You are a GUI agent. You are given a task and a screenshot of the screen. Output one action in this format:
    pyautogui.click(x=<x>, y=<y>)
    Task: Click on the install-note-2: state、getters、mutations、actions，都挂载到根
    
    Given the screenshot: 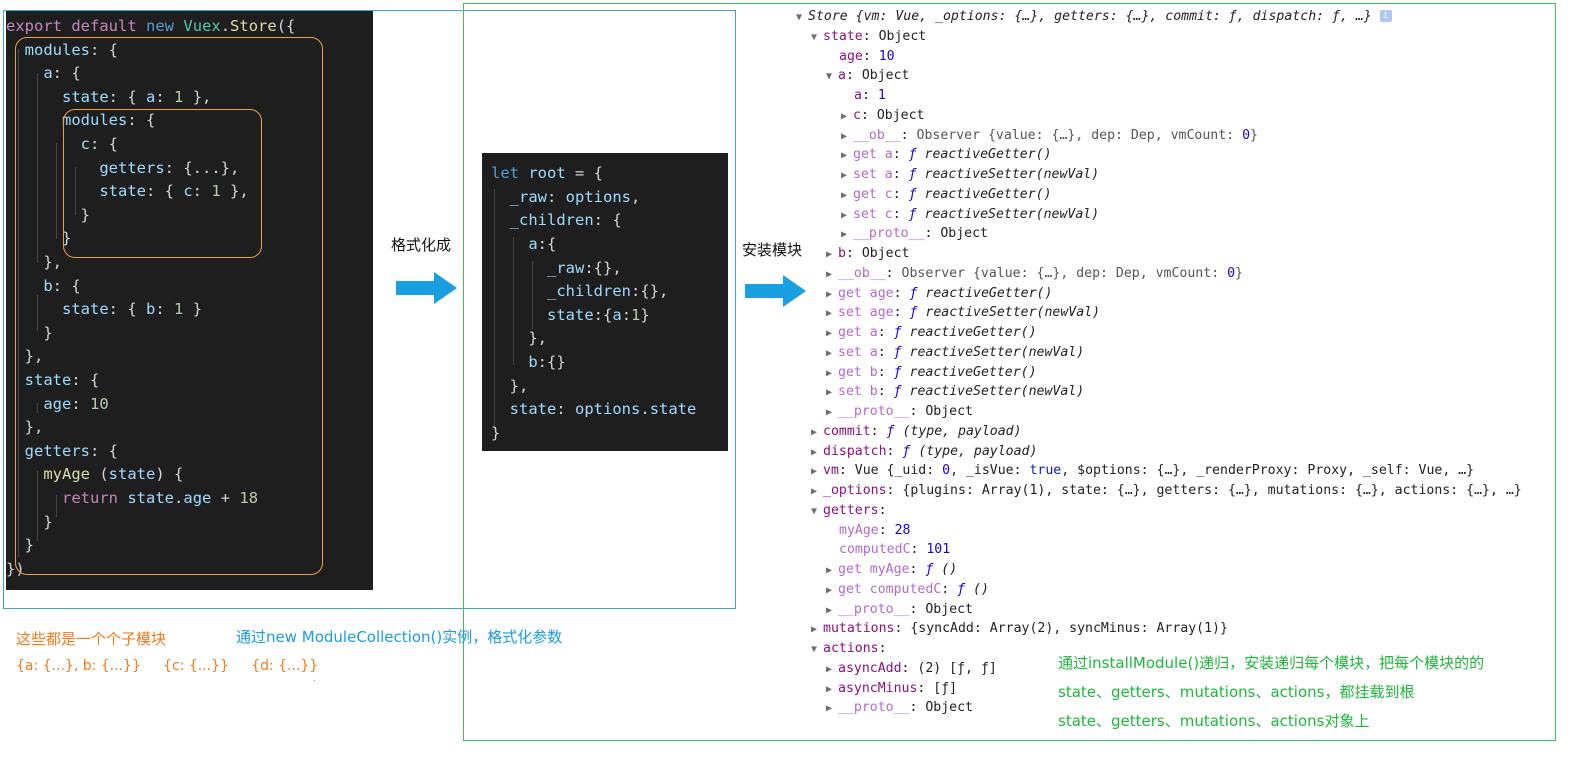 What is the action you would take?
    pyautogui.click(x=1236, y=692)
    